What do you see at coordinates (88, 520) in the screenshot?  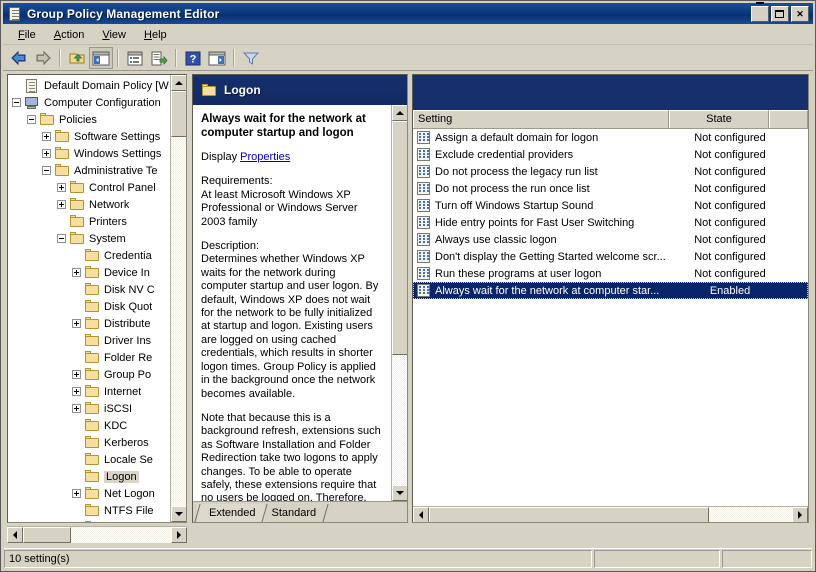 I see `tree-node: Performa` at bounding box center [88, 520].